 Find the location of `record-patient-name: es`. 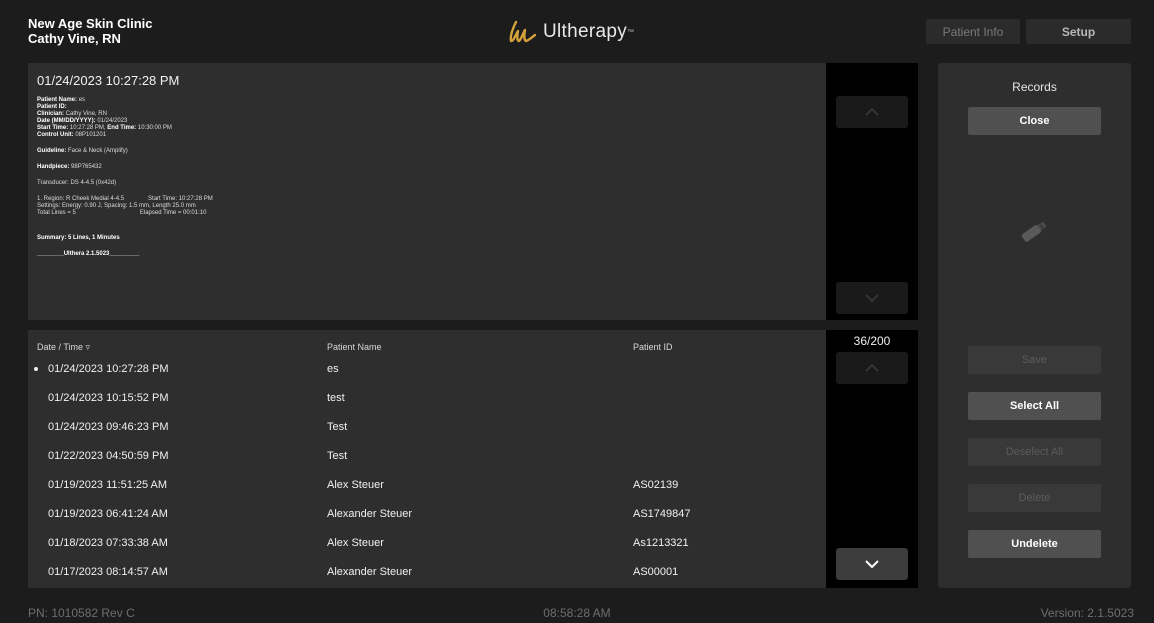

record-patient-name: es is located at coordinates (82, 100).